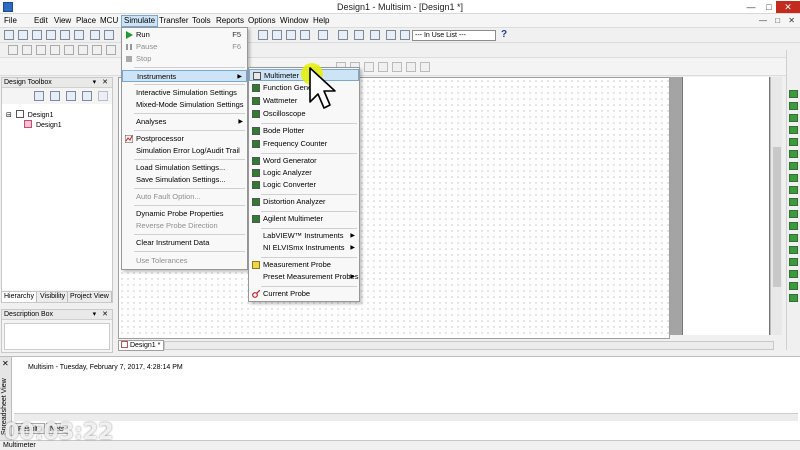 This screenshot has height=450, width=800. What do you see at coordinates (323, 35) in the screenshot?
I see `postprocessor-icon` at bounding box center [323, 35].